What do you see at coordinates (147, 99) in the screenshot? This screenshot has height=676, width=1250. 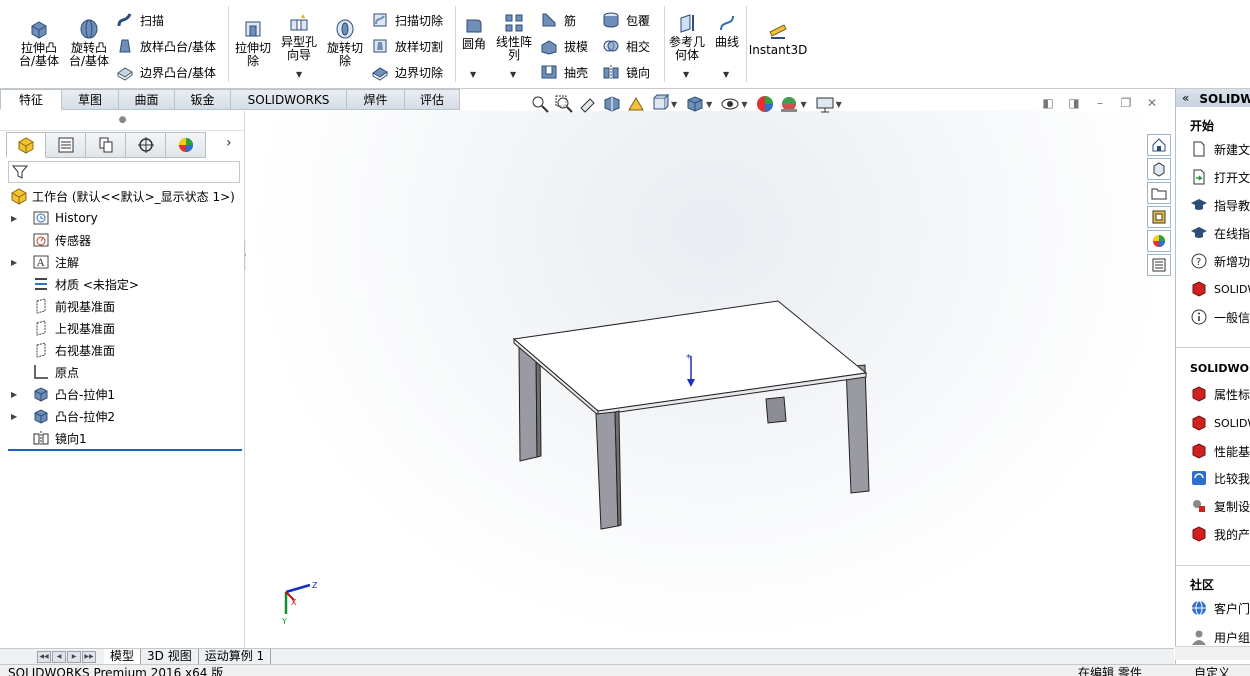 I see `tab-surfaces: 曲面` at bounding box center [147, 99].